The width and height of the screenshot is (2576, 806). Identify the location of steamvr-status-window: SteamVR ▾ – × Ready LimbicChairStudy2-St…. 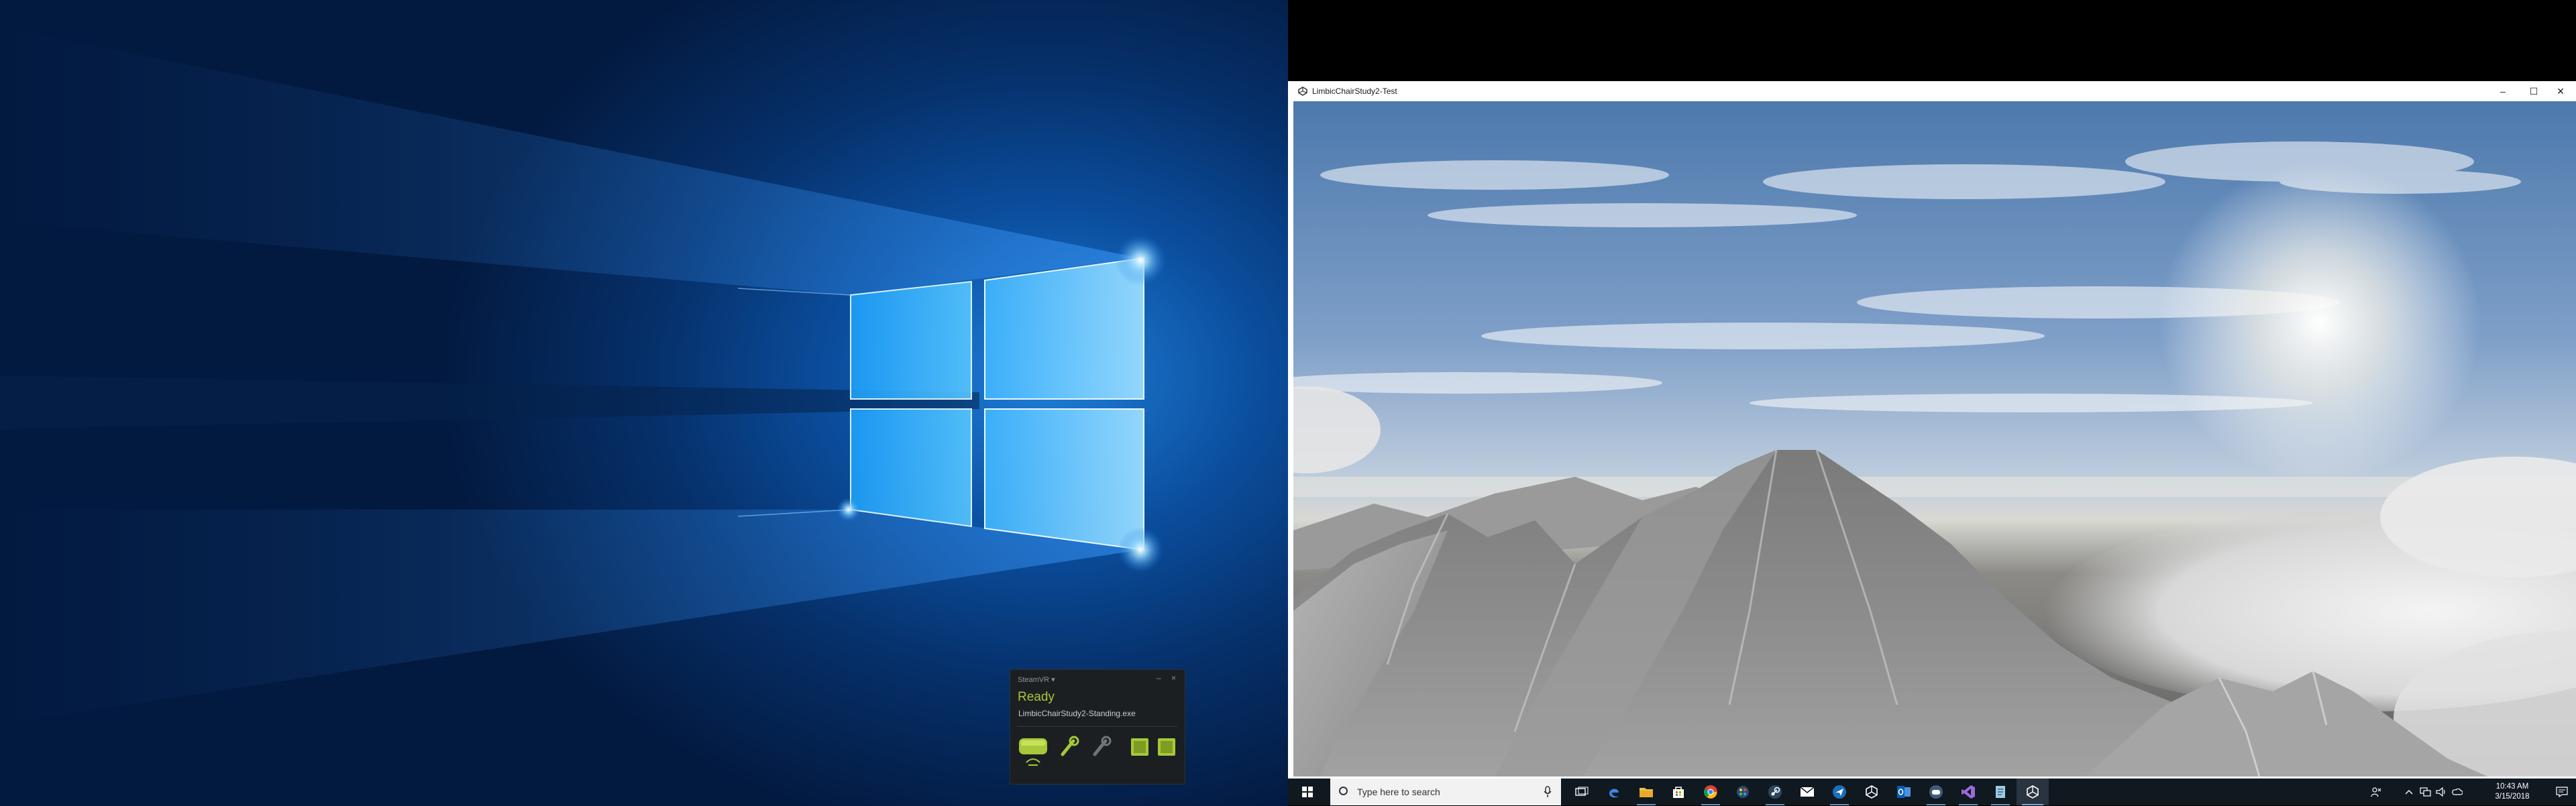
(1097, 727).